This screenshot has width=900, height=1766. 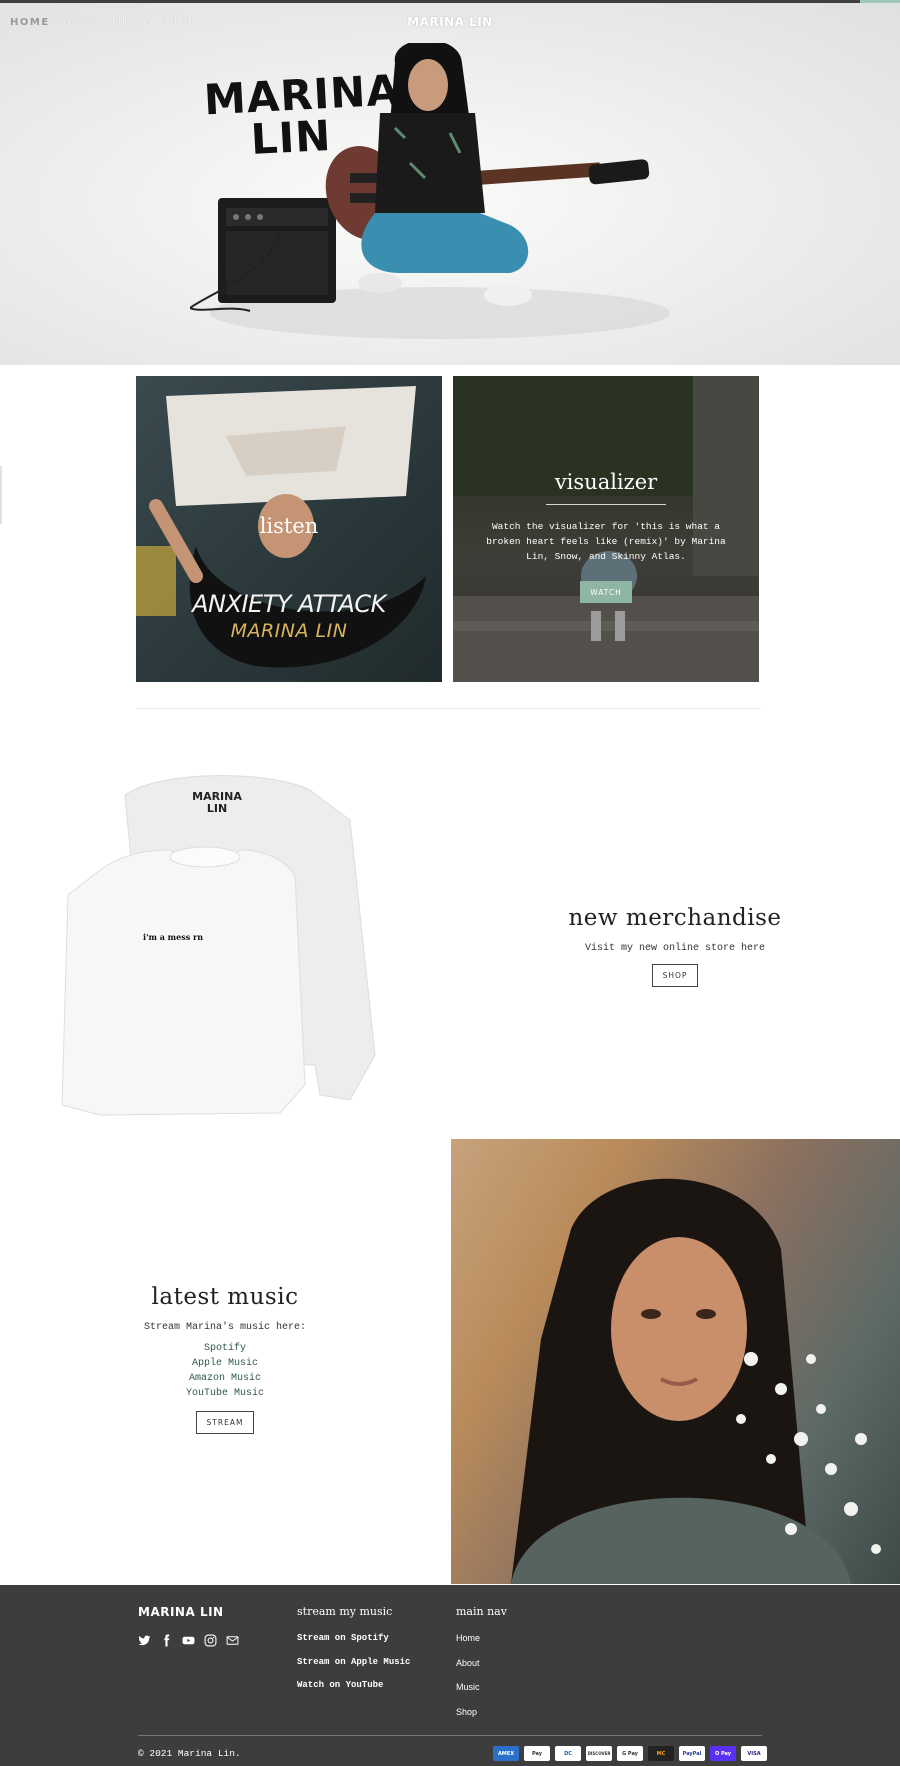 What do you see at coordinates (696, 1381) in the screenshot?
I see `portrait-illustration` at bounding box center [696, 1381].